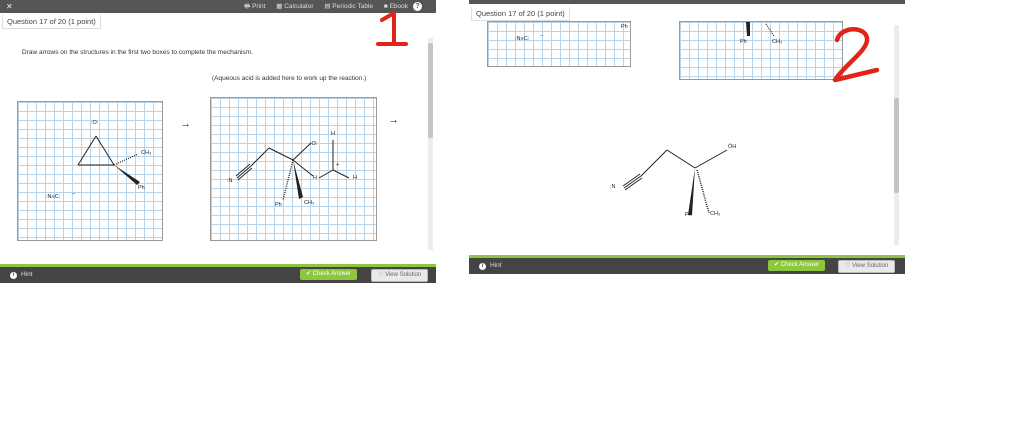 The image size is (1024, 438). Describe the element at coordinates (760, 29) in the screenshot. I see `partial-structure` at that location.